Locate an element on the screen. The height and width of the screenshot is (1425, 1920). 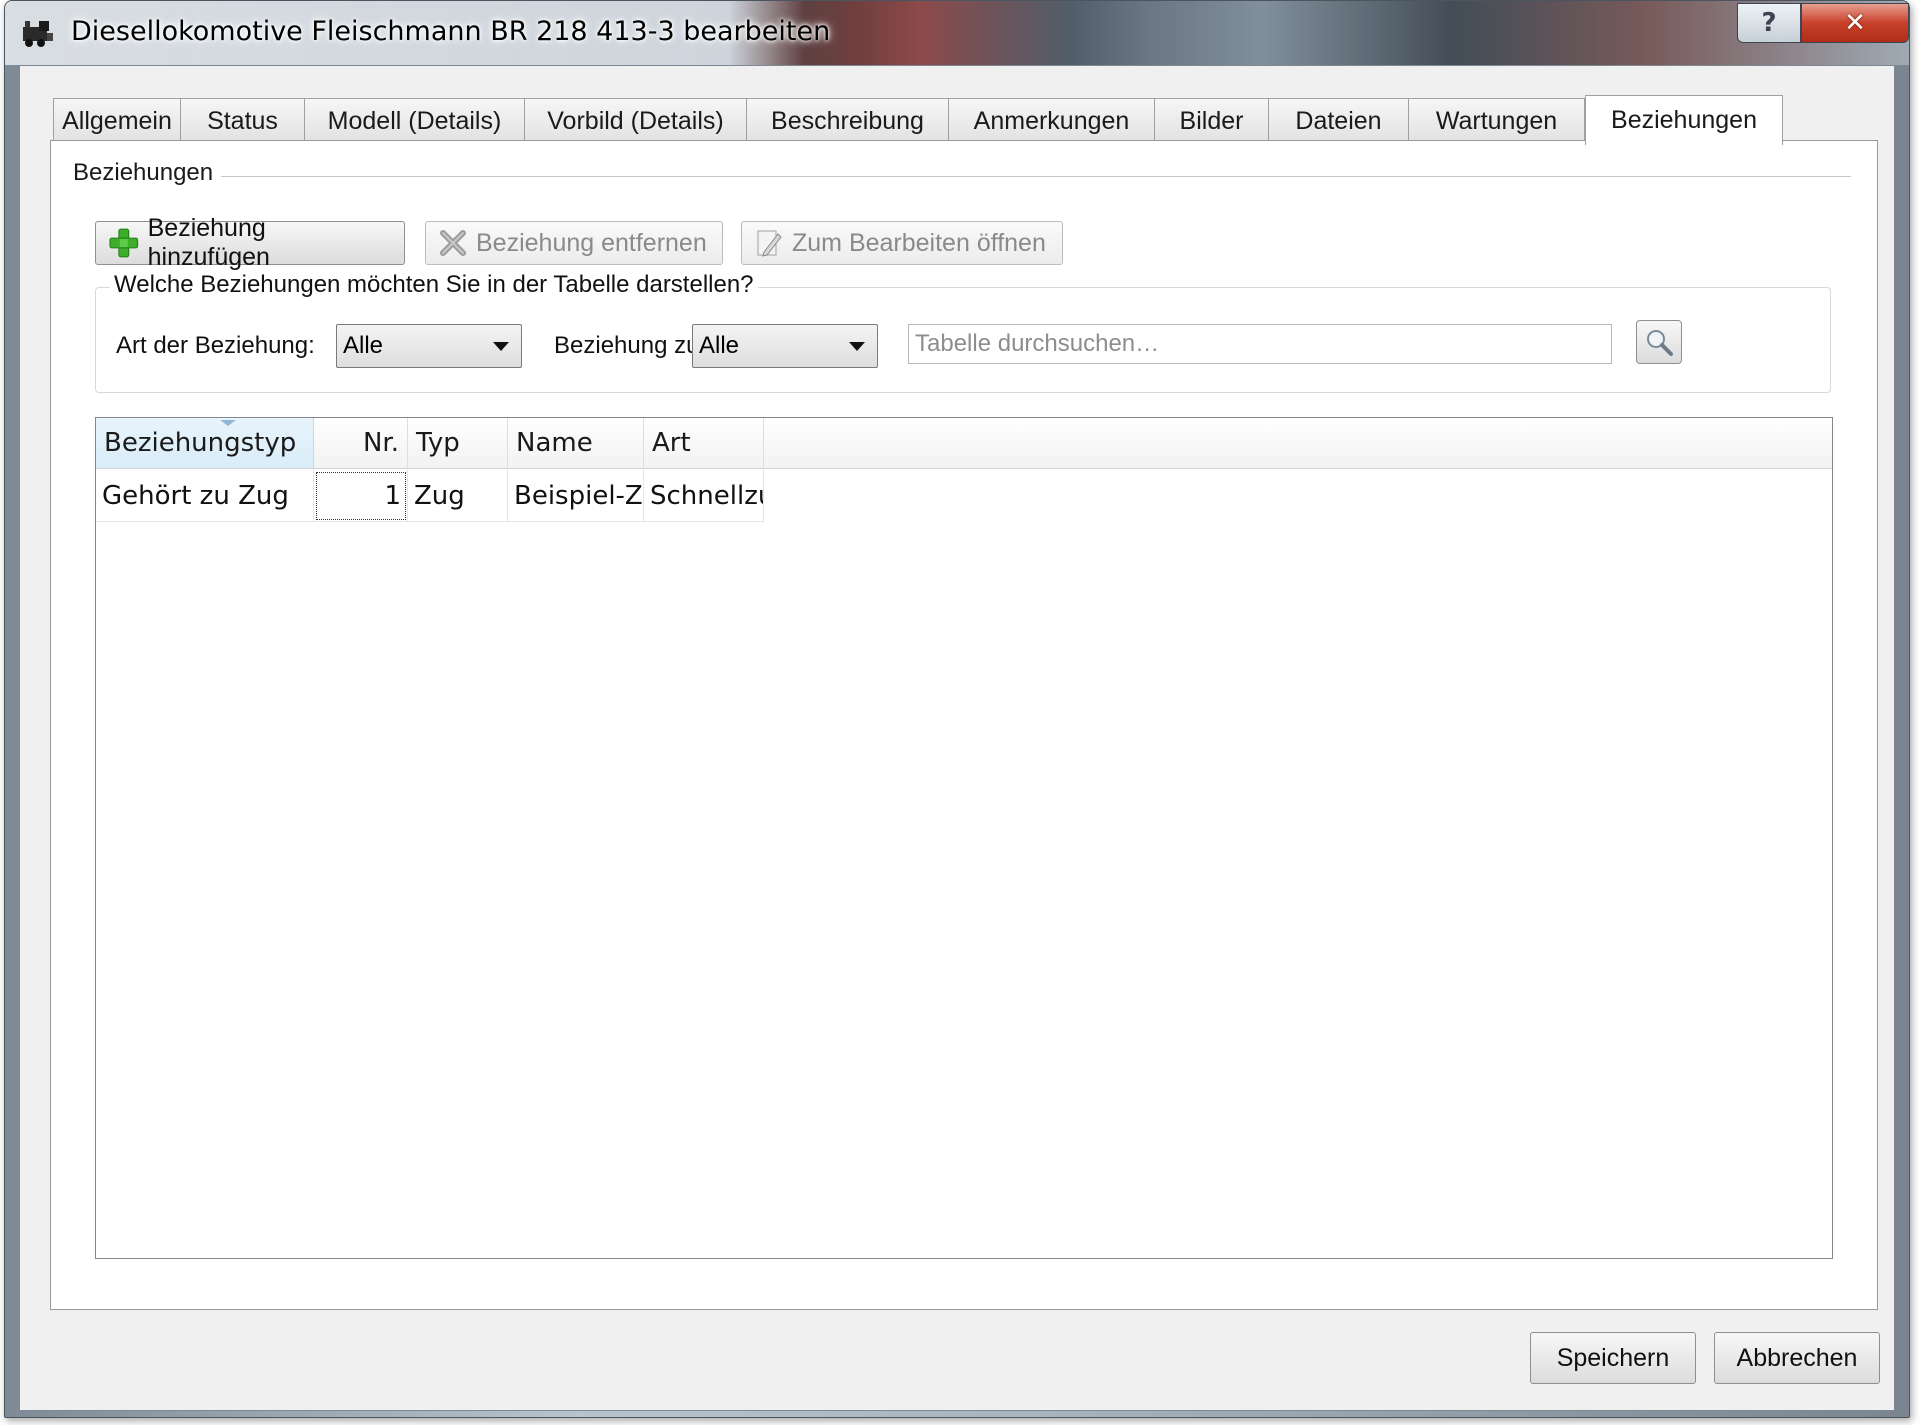
relation-target-value: Alle is located at coordinates (719, 345).